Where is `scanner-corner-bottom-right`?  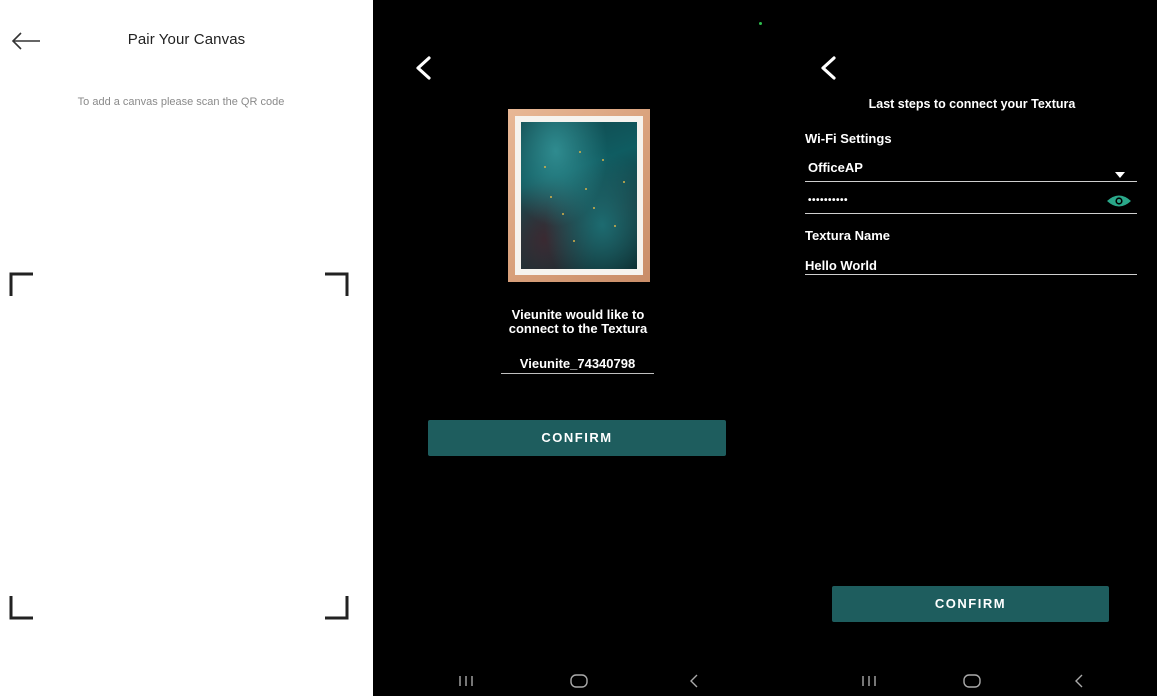
scanner-corner-bottom-right is located at coordinates (336, 607).